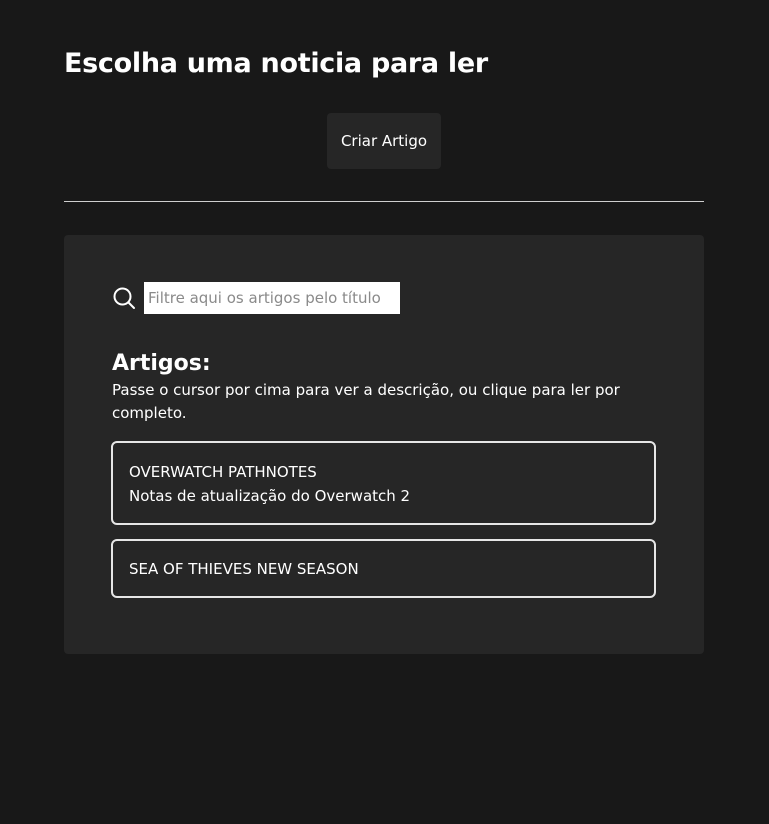 The width and height of the screenshot is (769, 824). Describe the element at coordinates (270, 496) in the screenshot. I see `article-description: Notas de atualização do Overwatch 2` at that location.